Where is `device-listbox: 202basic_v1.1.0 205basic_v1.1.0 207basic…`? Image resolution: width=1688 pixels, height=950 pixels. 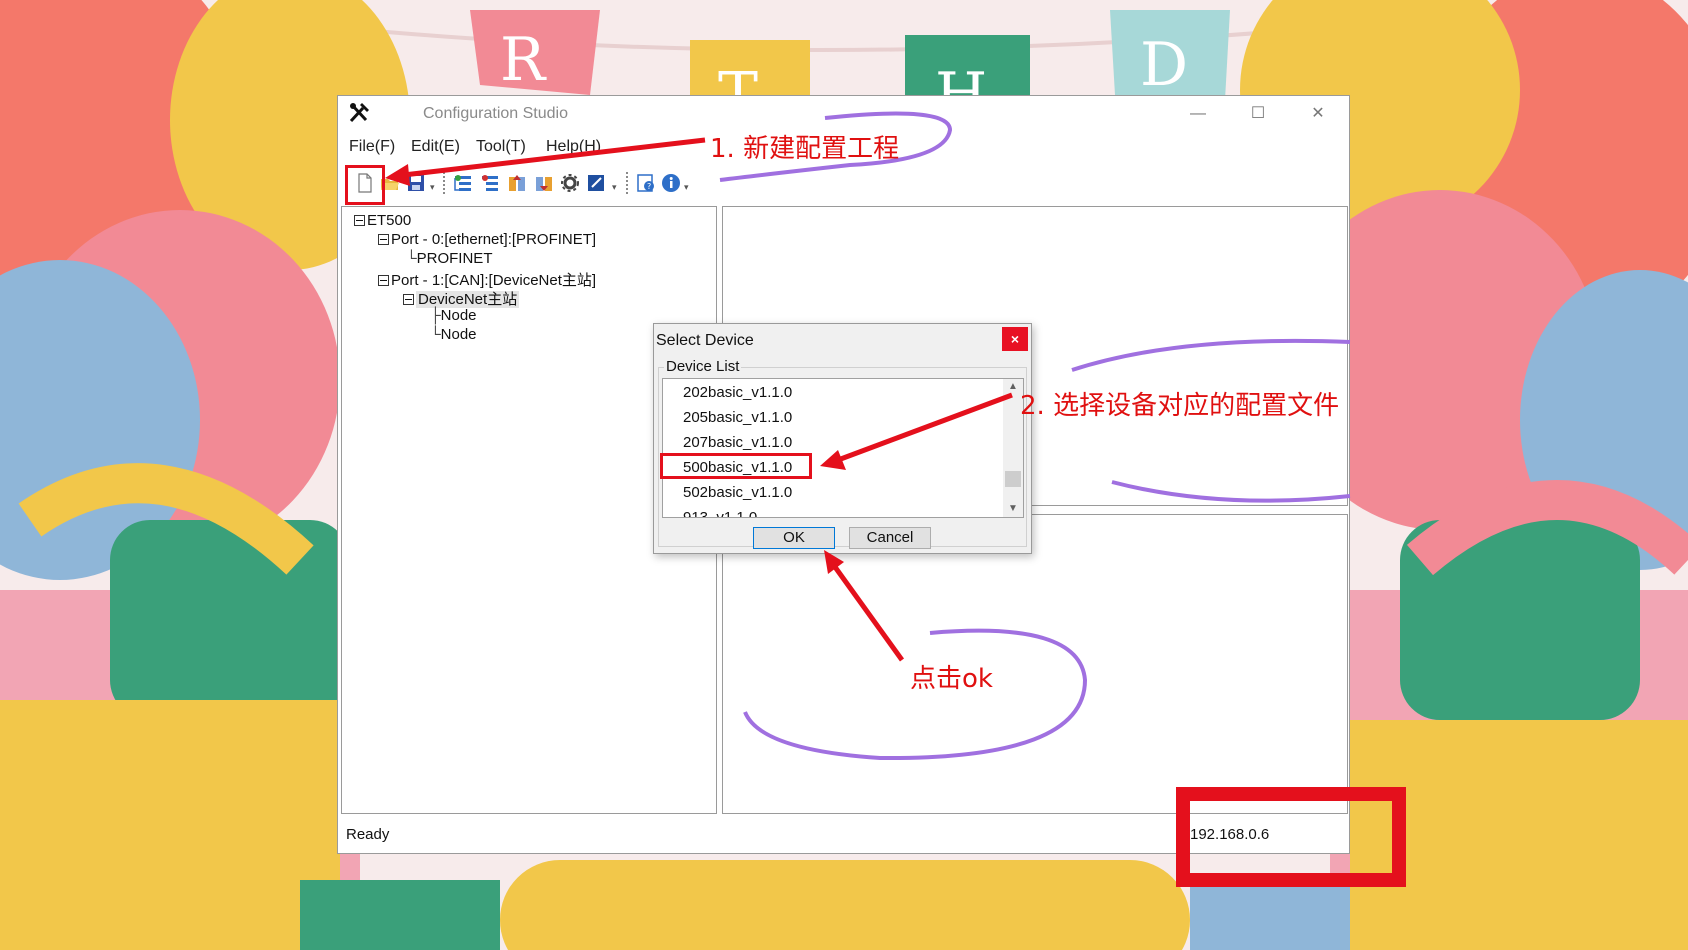 device-listbox: 202basic_v1.1.0 205basic_v1.1.0 207basic… is located at coordinates (843, 448).